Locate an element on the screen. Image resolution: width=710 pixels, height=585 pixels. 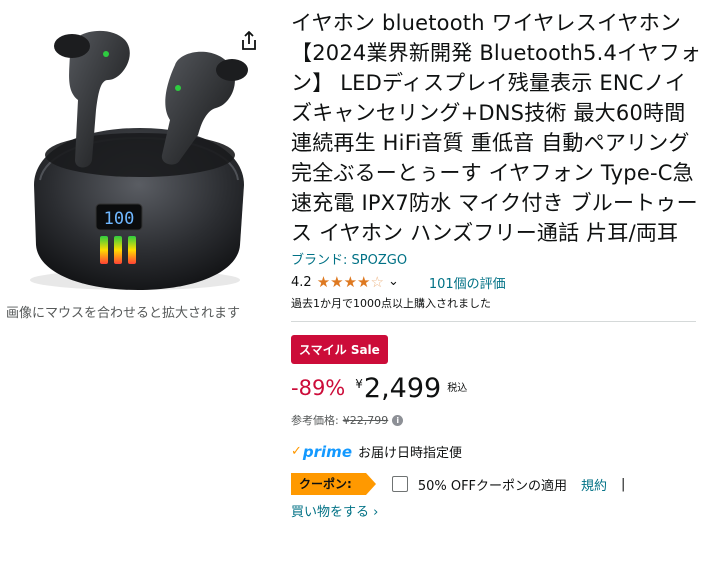
coupon-checkbox is located at coordinates (399, 484).